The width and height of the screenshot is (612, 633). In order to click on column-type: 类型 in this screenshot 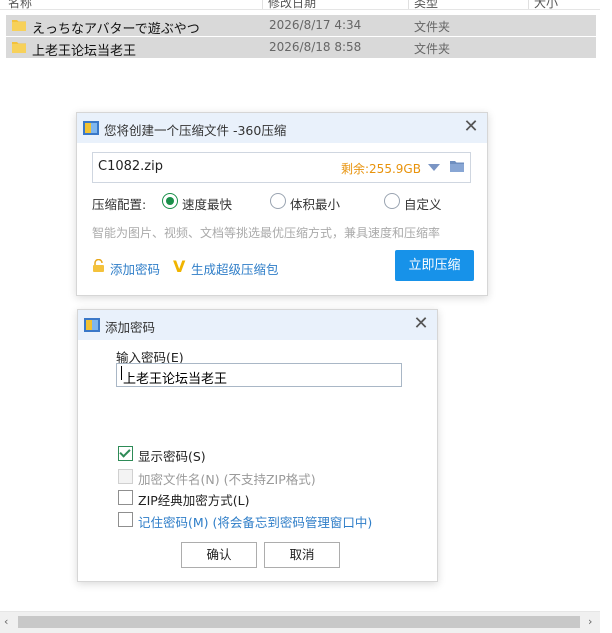, I will do `click(426, 4)`.